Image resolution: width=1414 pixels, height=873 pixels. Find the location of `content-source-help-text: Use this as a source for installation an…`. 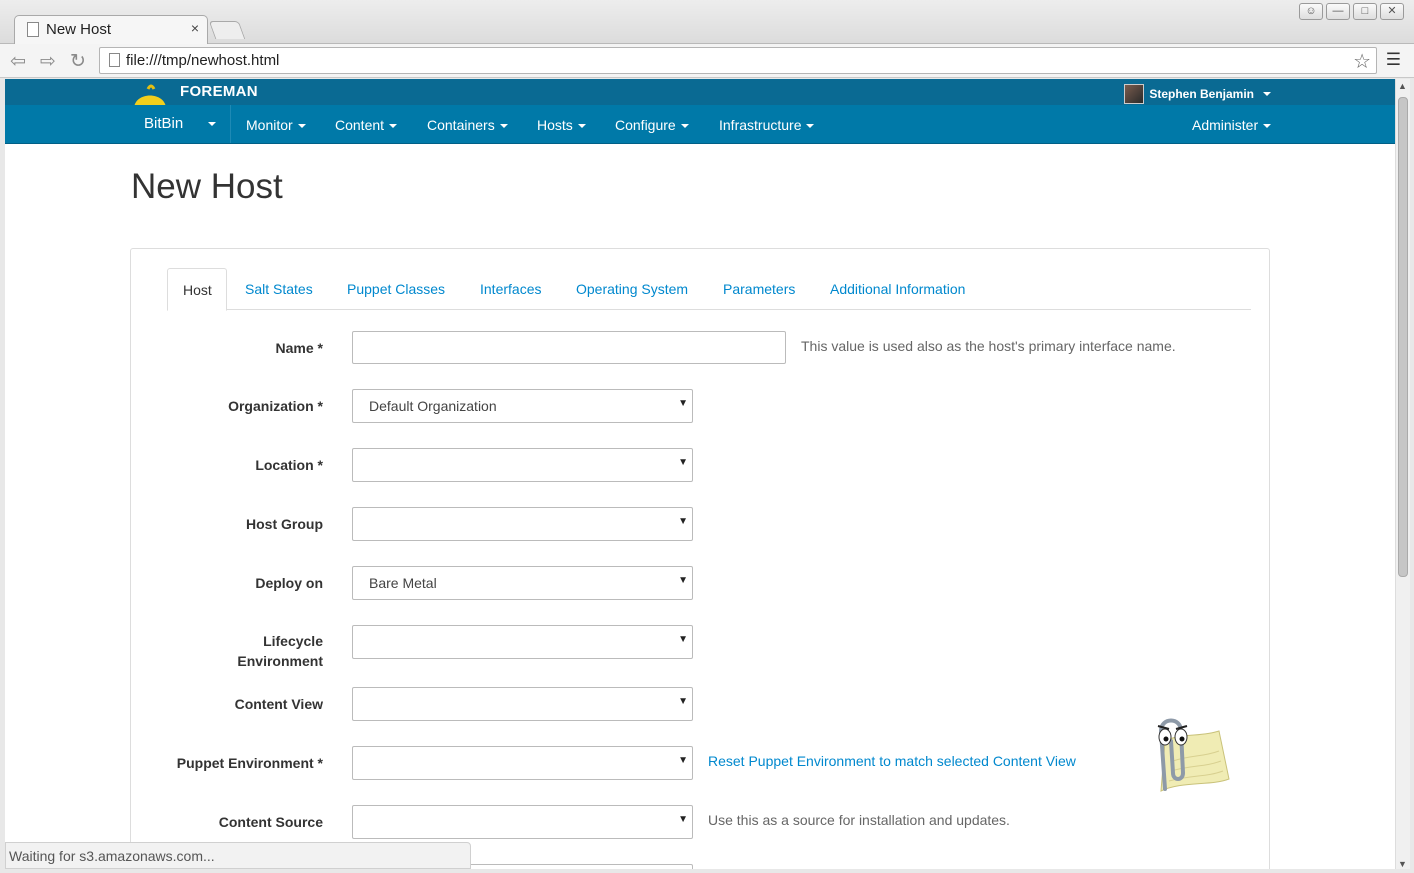

content-source-help-text: Use this as a source for installation an… is located at coordinates (859, 820).